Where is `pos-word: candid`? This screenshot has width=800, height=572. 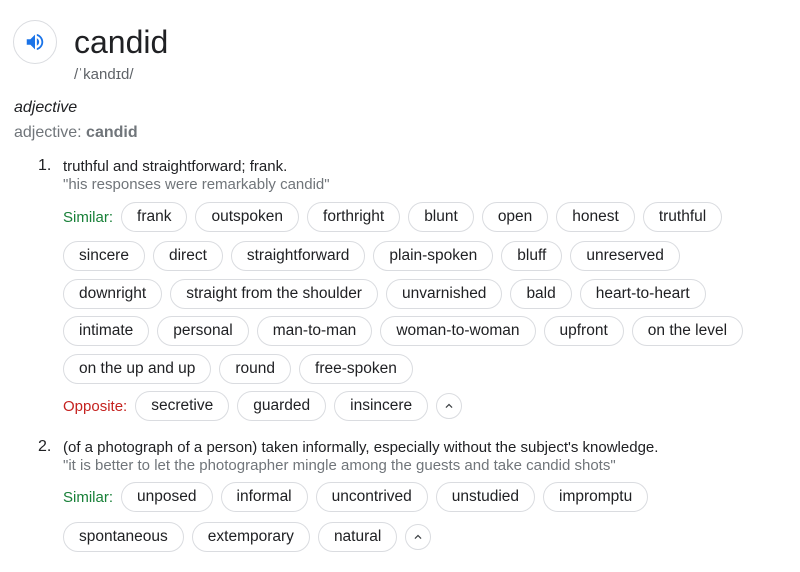
pos-word: candid is located at coordinates (112, 132).